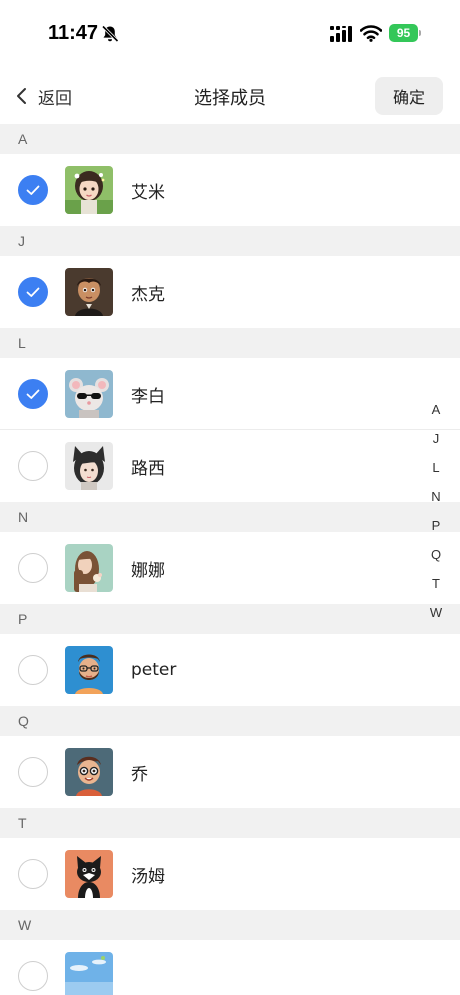 The width and height of the screenshot is (460, 995). What do you see at coordinates (436, 554) in the screenshot?
I see `index-letter-q: Q` at bounding box center [436, 554].